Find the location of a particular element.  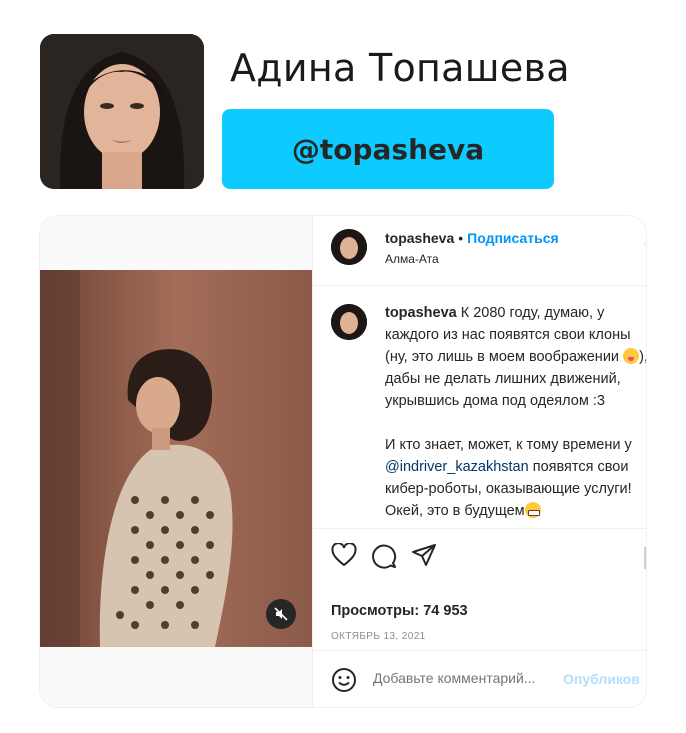

smile-icon is located at coordinates (344, 680).